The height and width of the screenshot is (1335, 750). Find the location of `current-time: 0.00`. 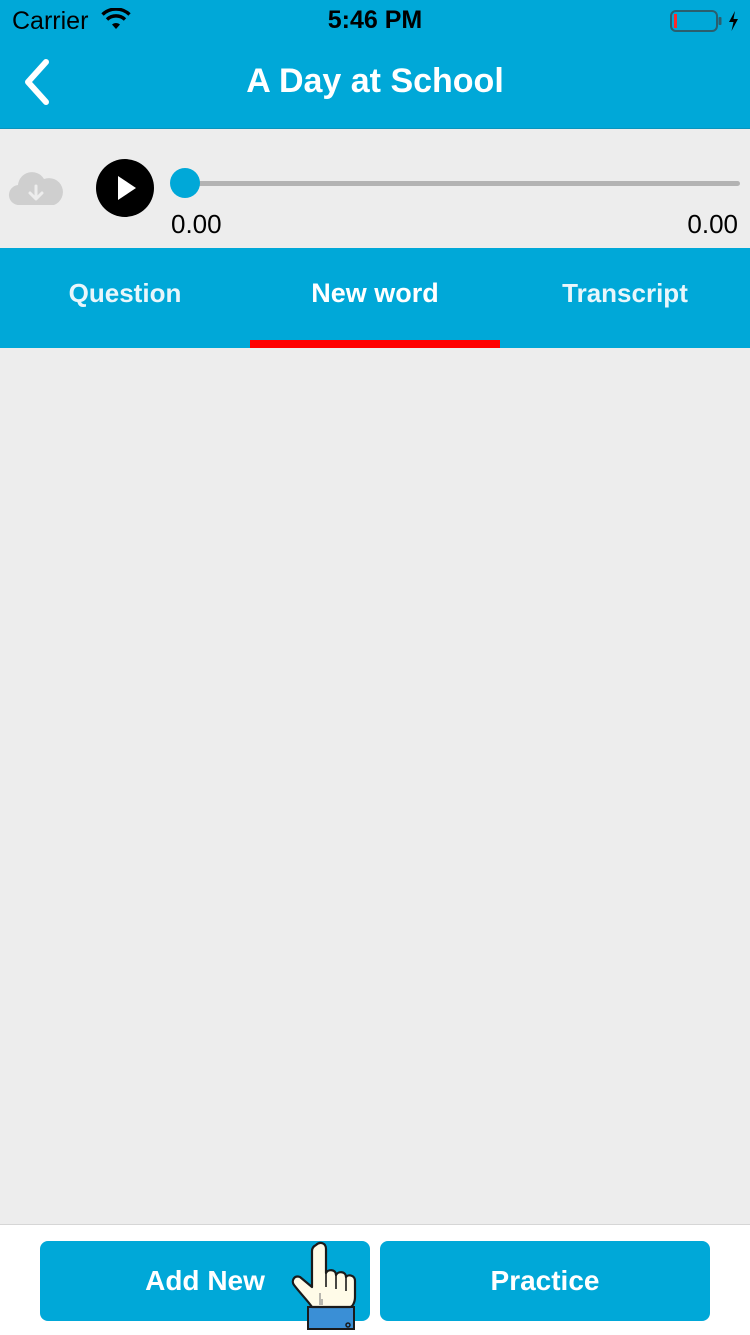

current-time: 0.00 is located at coordinates (196, 224).